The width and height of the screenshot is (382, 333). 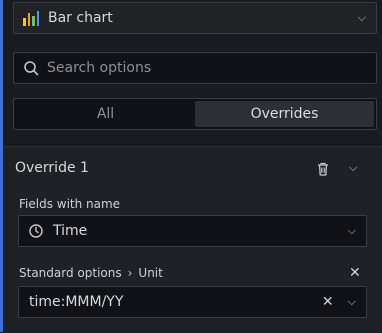 I want to click on clock-icon, so click(x=36, y=231).